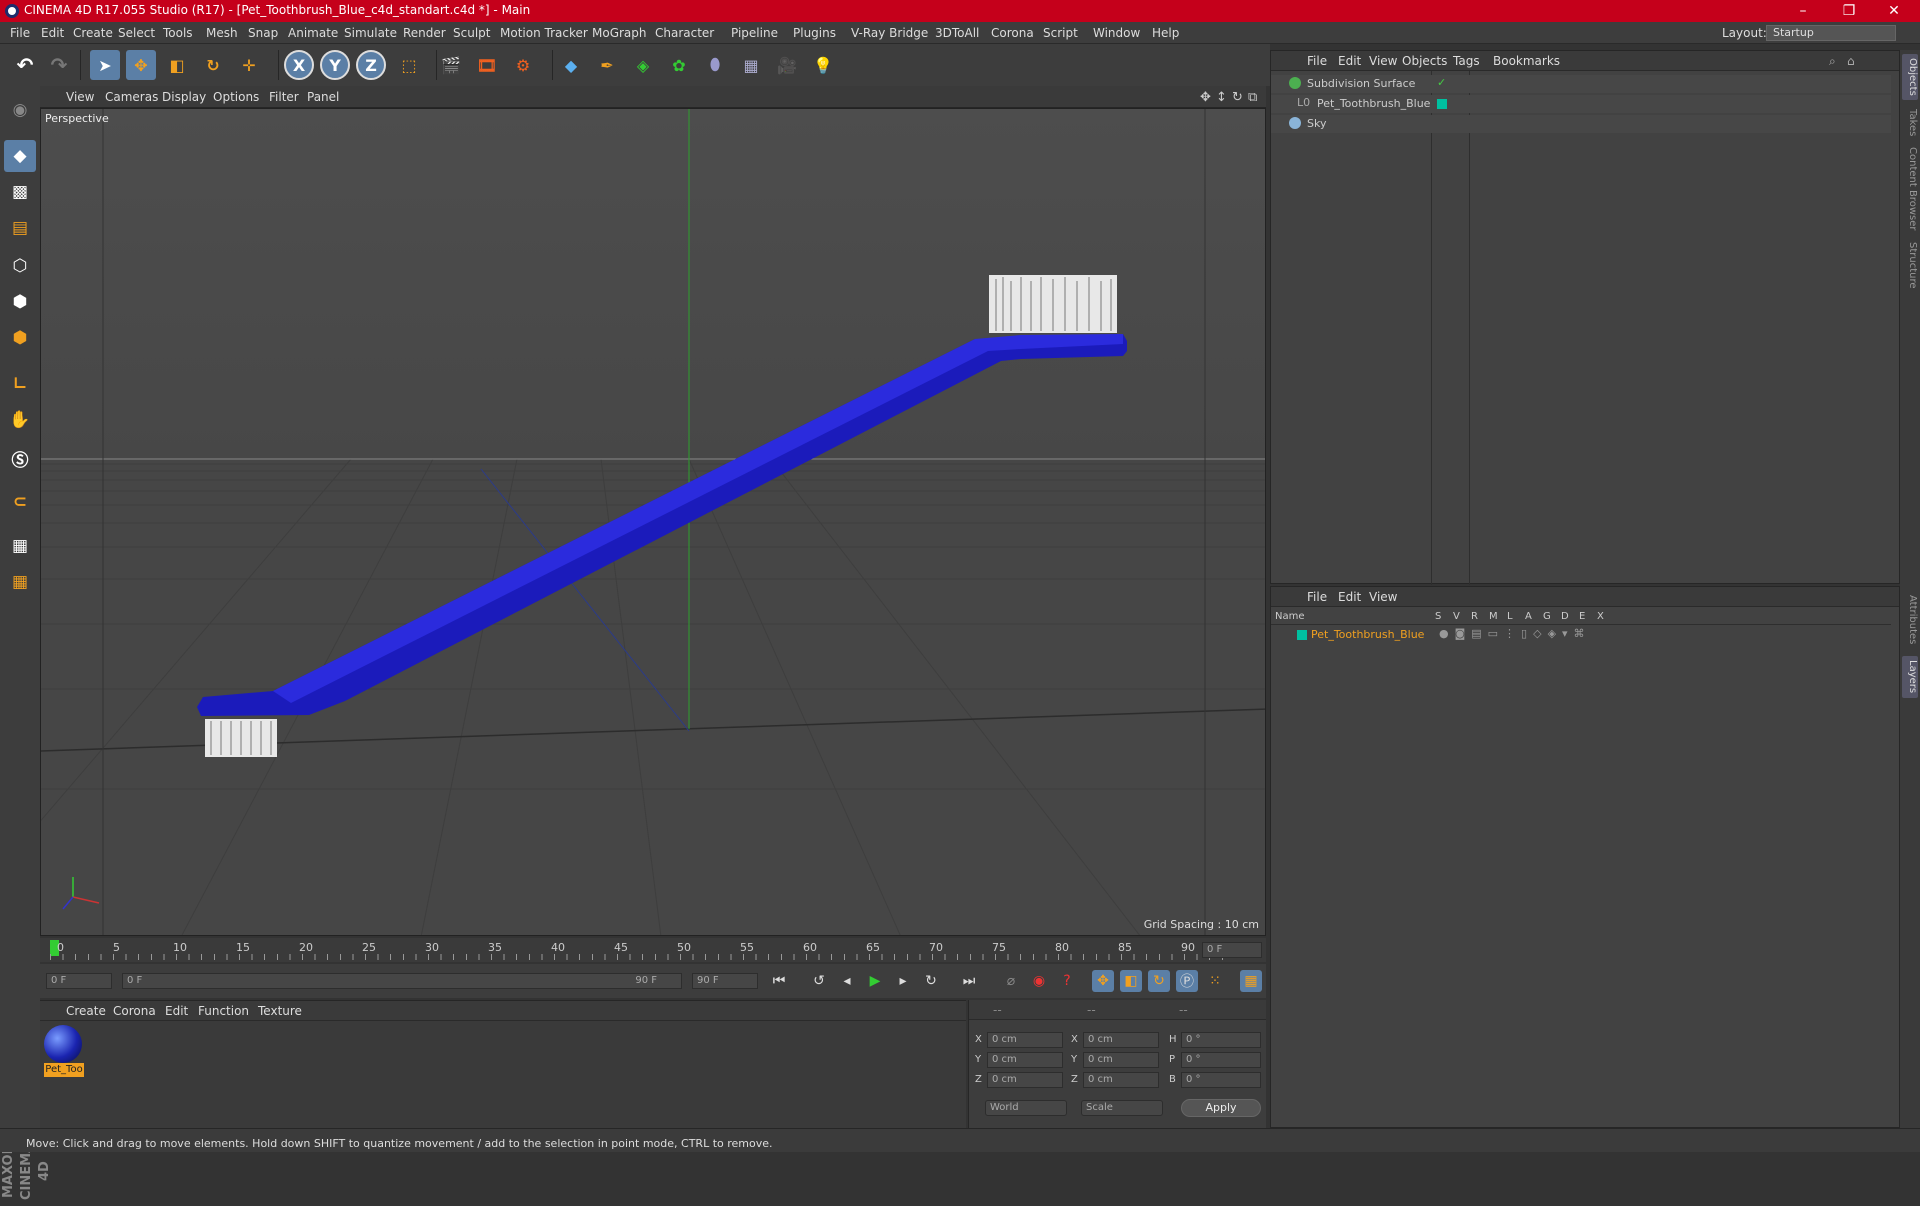 The width and height of the screenshot is (1920, 1206). Describe the element at coordinates (52, 33) in the screenshot. I see `menu-edit: Edit` at that location.